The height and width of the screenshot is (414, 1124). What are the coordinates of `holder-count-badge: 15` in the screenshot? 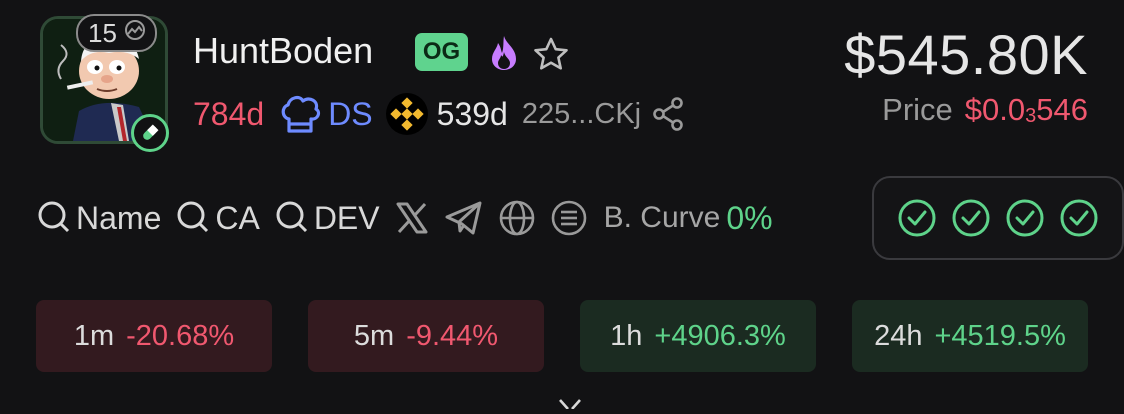 It's located at (116, 33).